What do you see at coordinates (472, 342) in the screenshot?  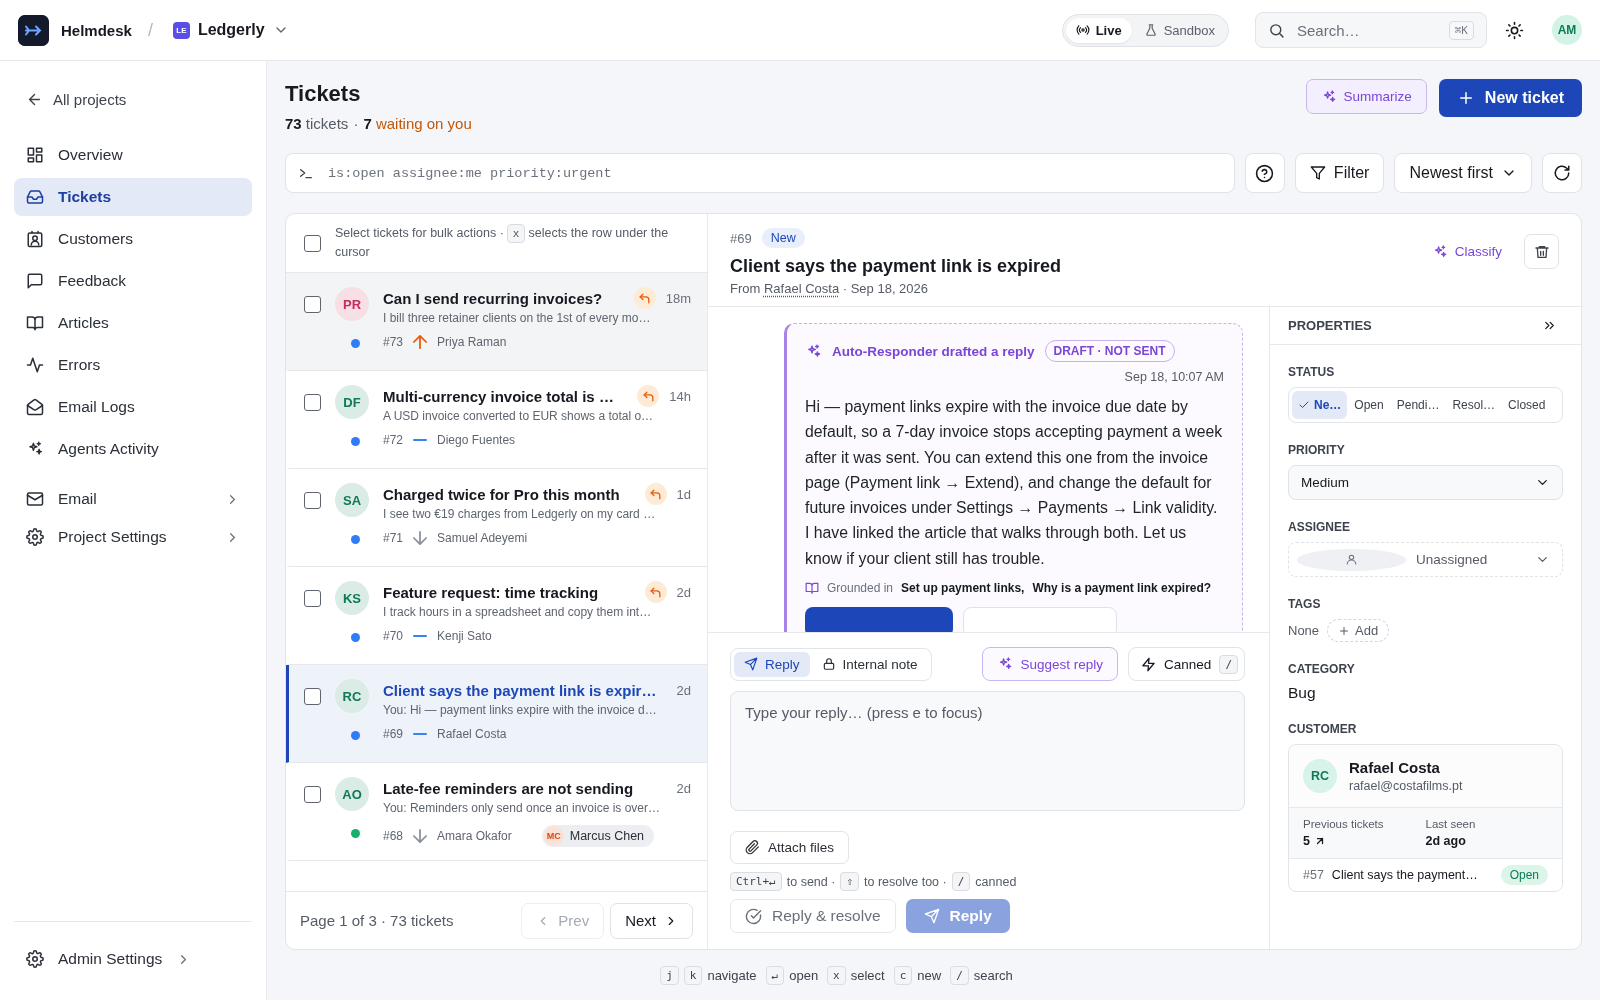 I see `customer-name: Priya Raman` at bounding box center [472, 342].